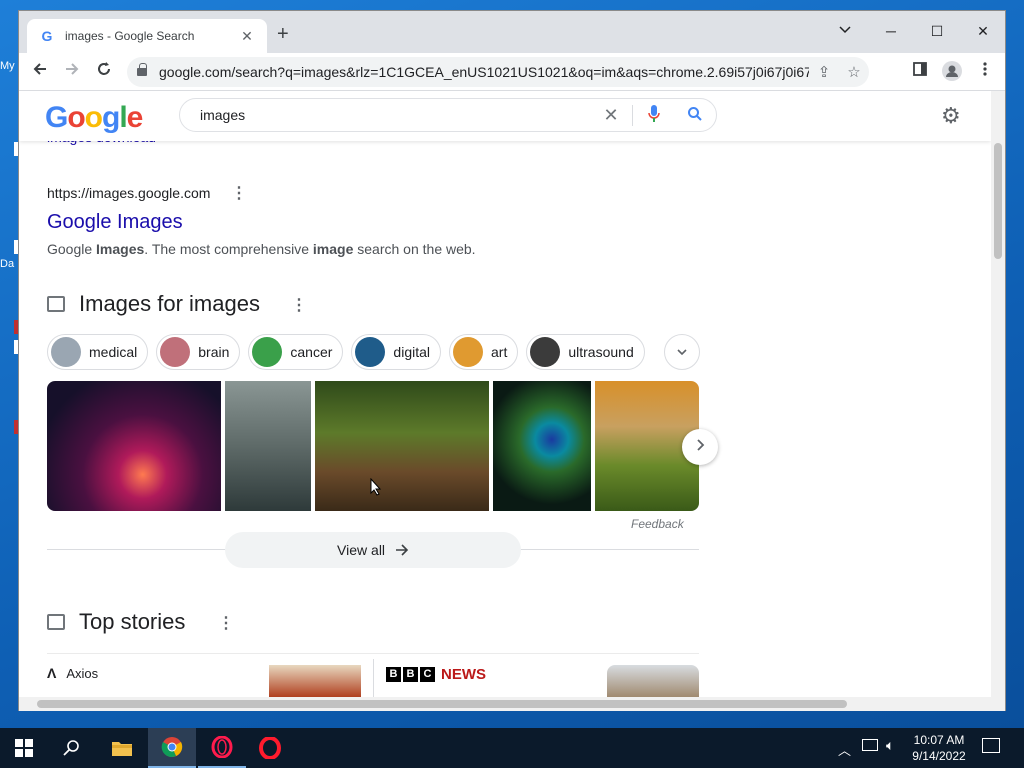 This screenshot has height=768, width=1024. What do you see at coordinates (222, 748) in the screenshot?
I see `taskbar-opera-gx` at bounding box center [222, 748].